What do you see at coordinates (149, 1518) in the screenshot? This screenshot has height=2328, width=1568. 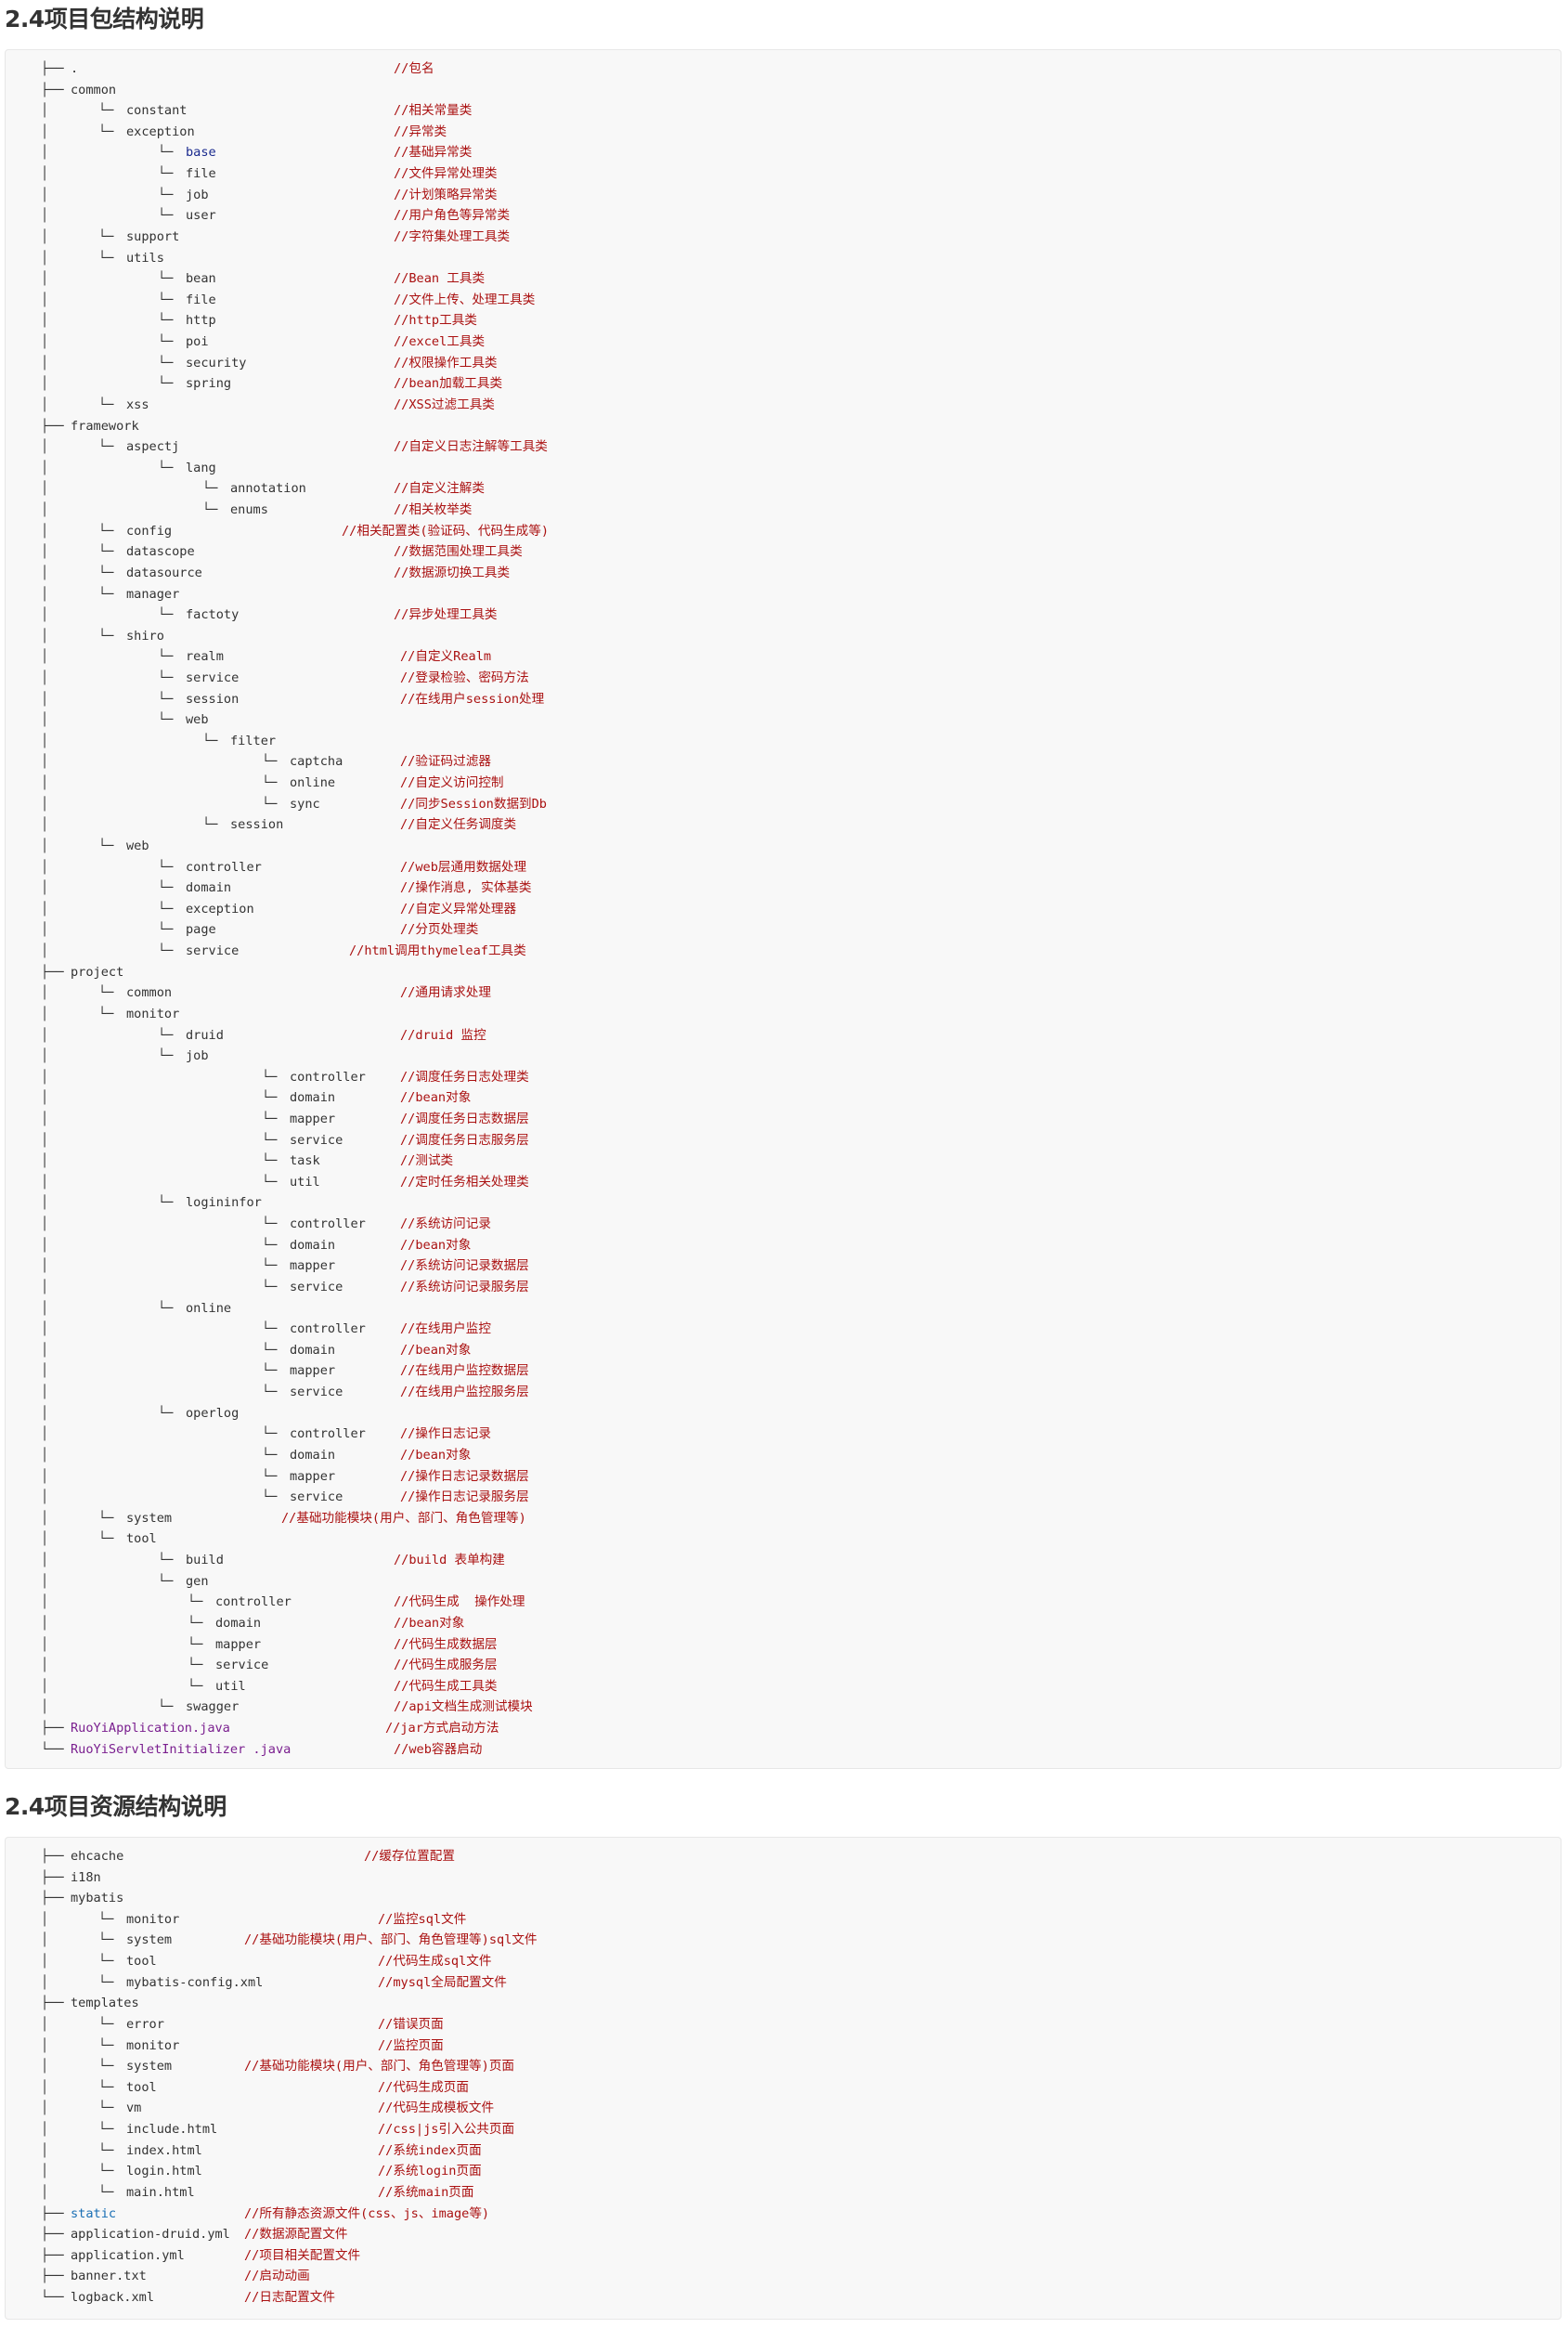 I see `tree-item-name: system` at bounding box center [149, 1518].